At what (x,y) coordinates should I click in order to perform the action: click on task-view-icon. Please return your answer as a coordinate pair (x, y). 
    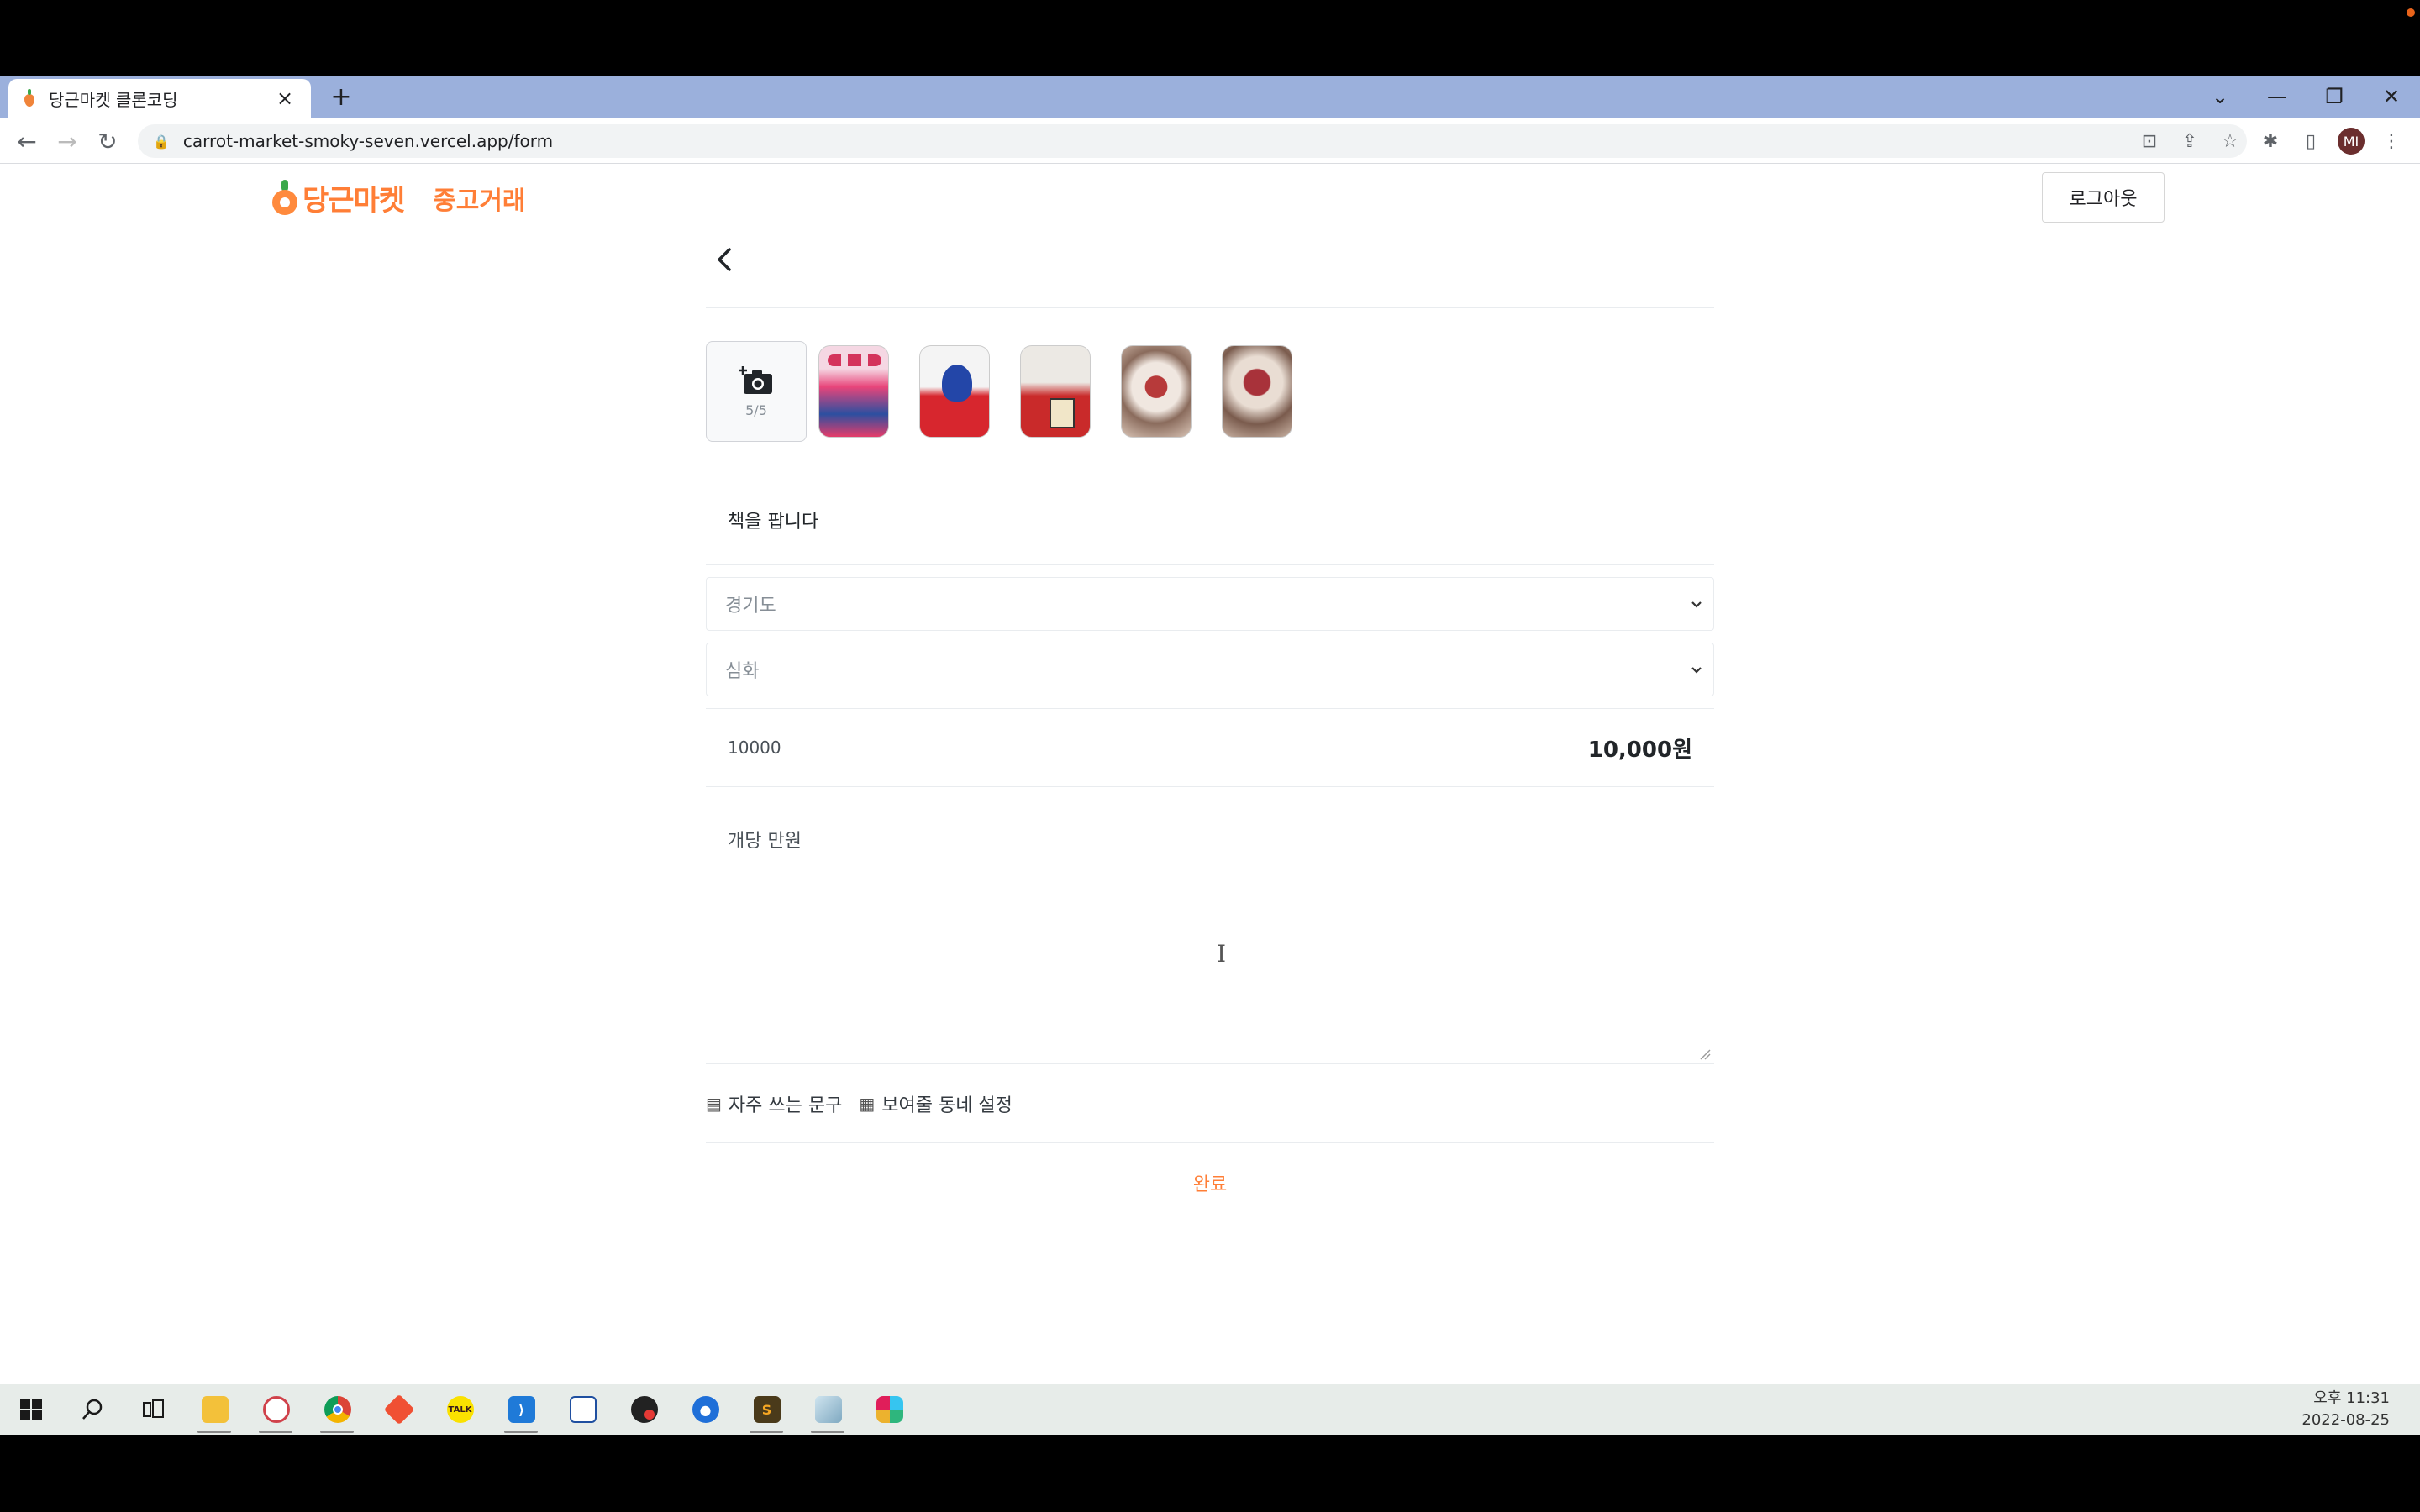
    Looking at the image, I should click on (153, 1409).